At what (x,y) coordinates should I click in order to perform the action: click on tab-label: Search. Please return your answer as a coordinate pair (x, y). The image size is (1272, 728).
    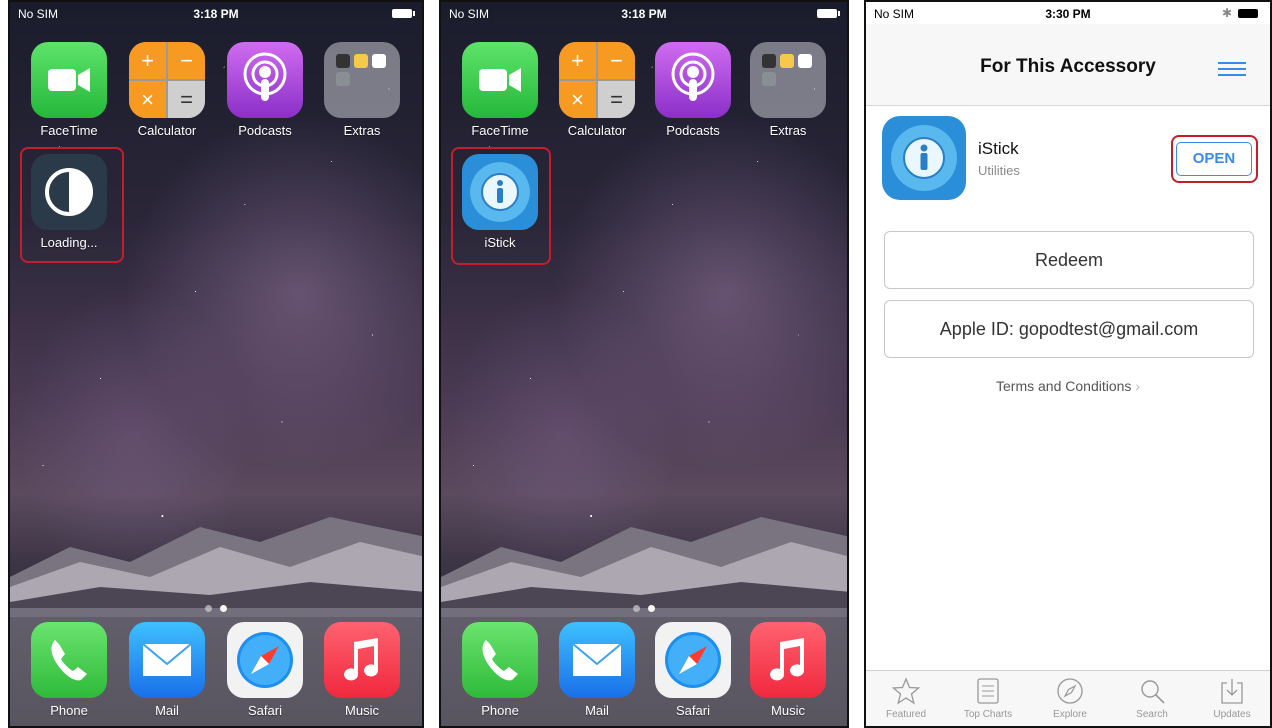
    Looking at the image, I should click on (1152, 714).